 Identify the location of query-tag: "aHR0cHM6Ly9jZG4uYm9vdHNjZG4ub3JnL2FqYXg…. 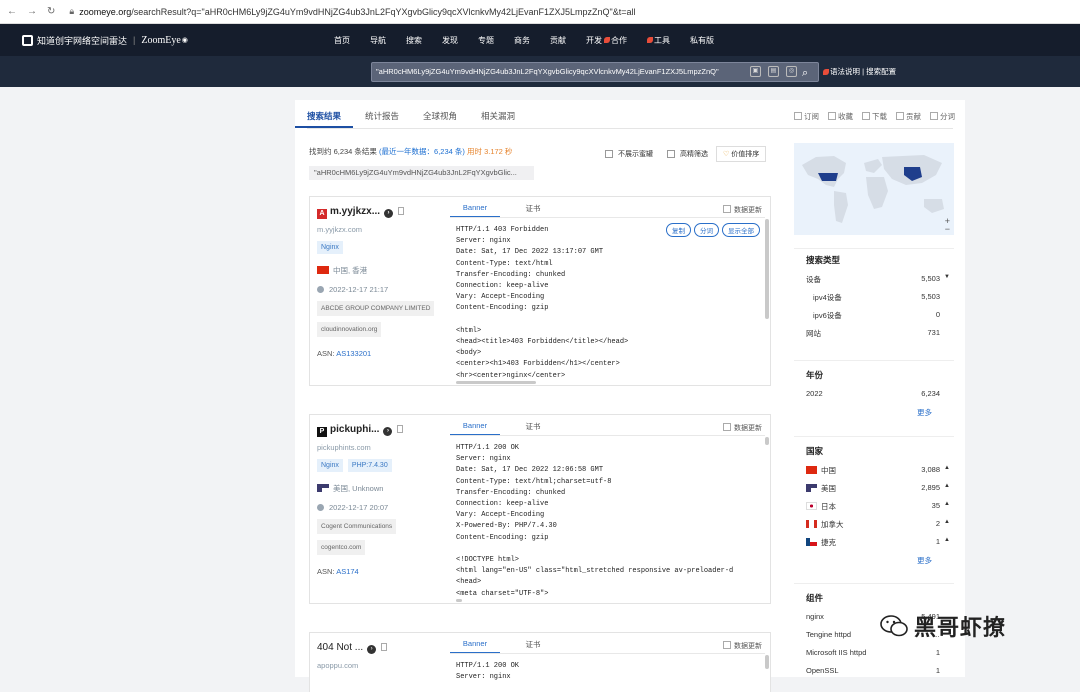
(421, 173).